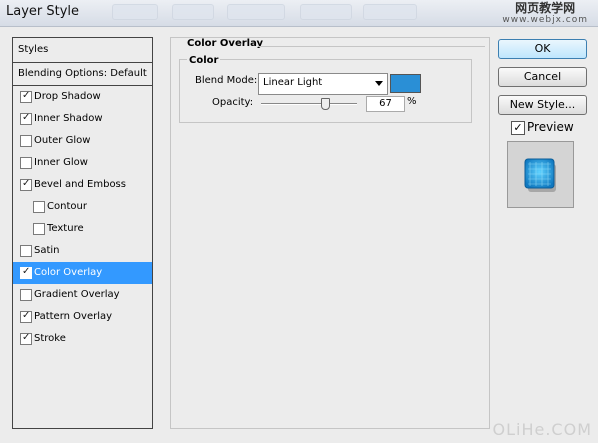 The width and height of the screenshot is (598, 443). I want to click on opacity-slider-thumb, so click(326, 104).